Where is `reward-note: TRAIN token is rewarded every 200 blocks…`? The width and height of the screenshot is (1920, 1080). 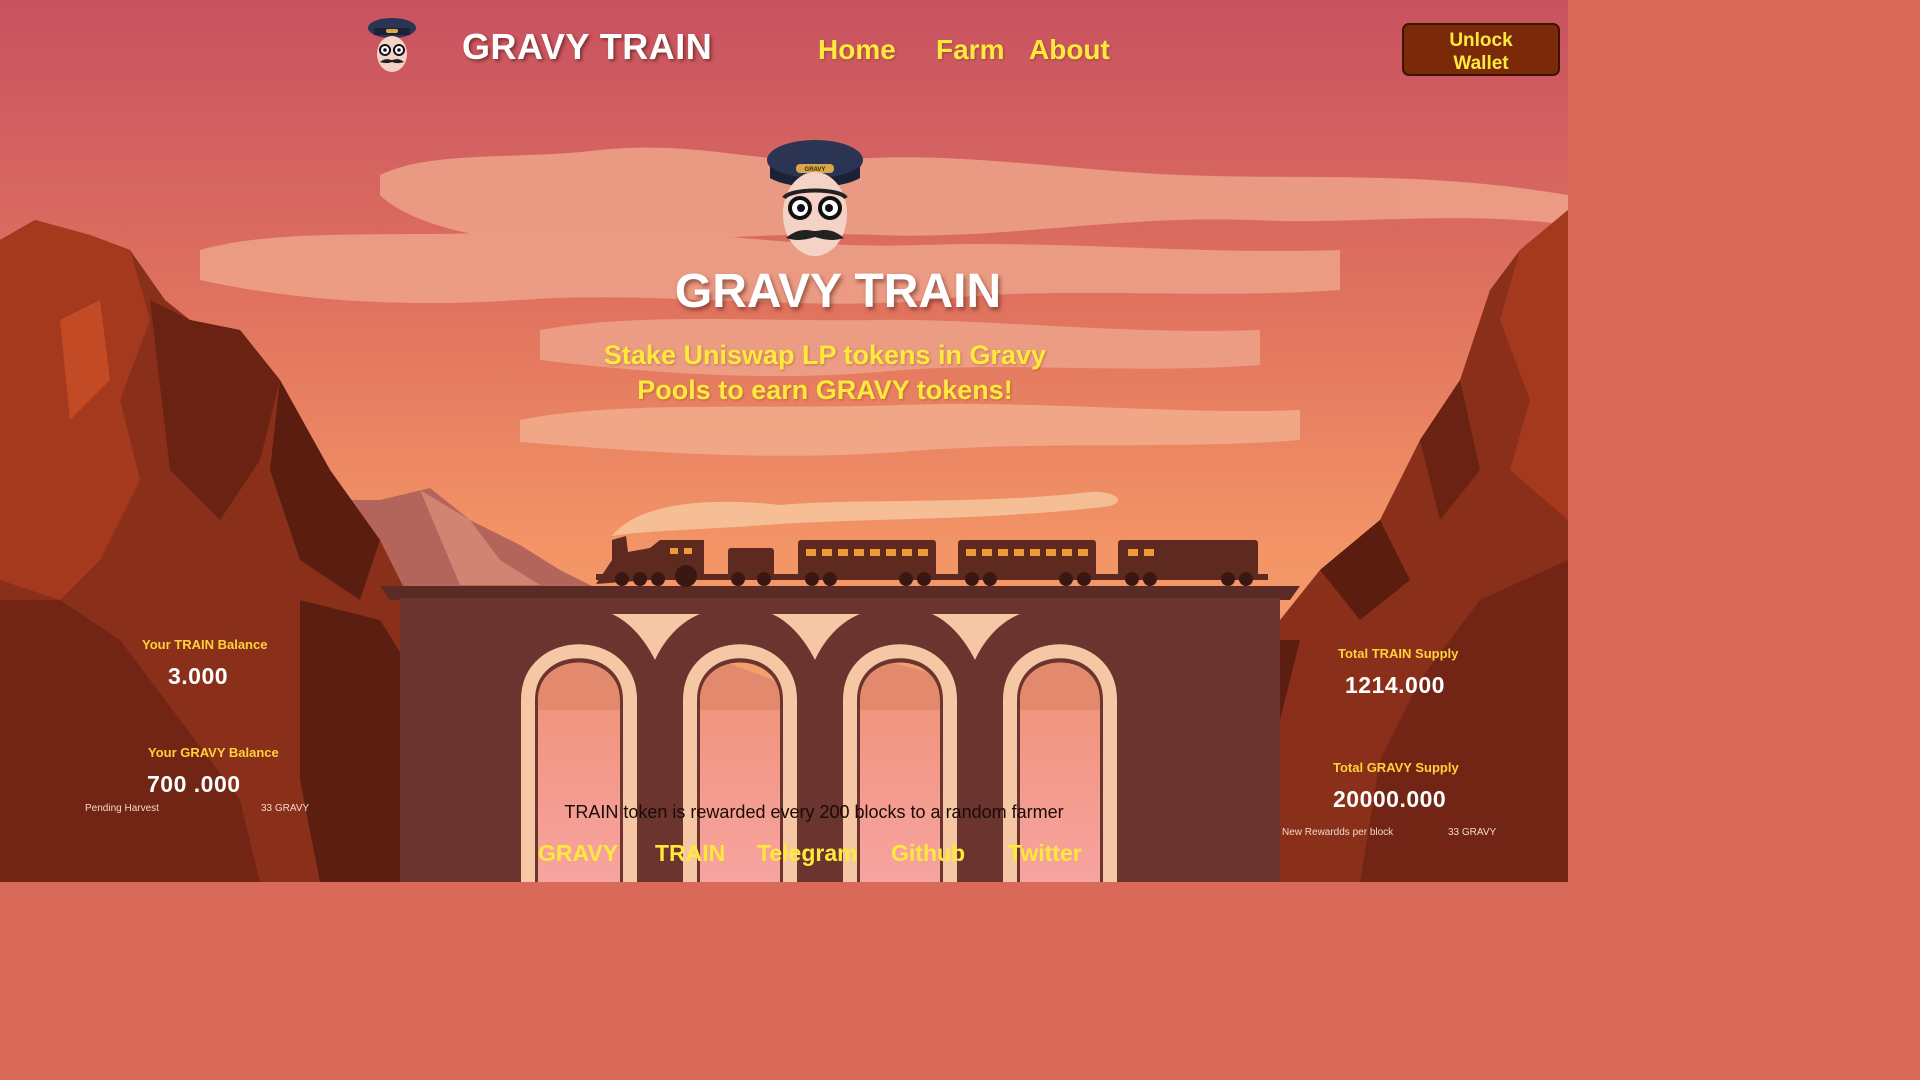
reward-note: TRAIN token is rewarded every 200 blocks… is located at coordinates (814, 812).